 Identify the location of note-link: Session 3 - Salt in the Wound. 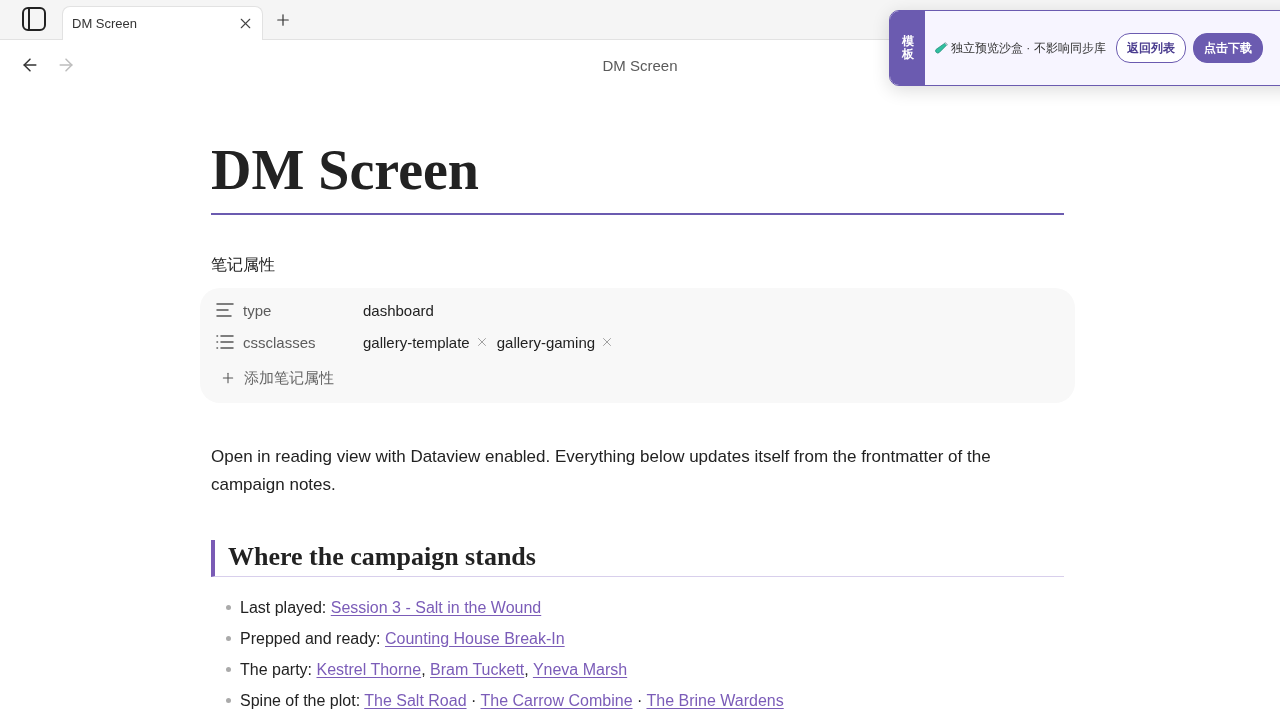
(436, 607).